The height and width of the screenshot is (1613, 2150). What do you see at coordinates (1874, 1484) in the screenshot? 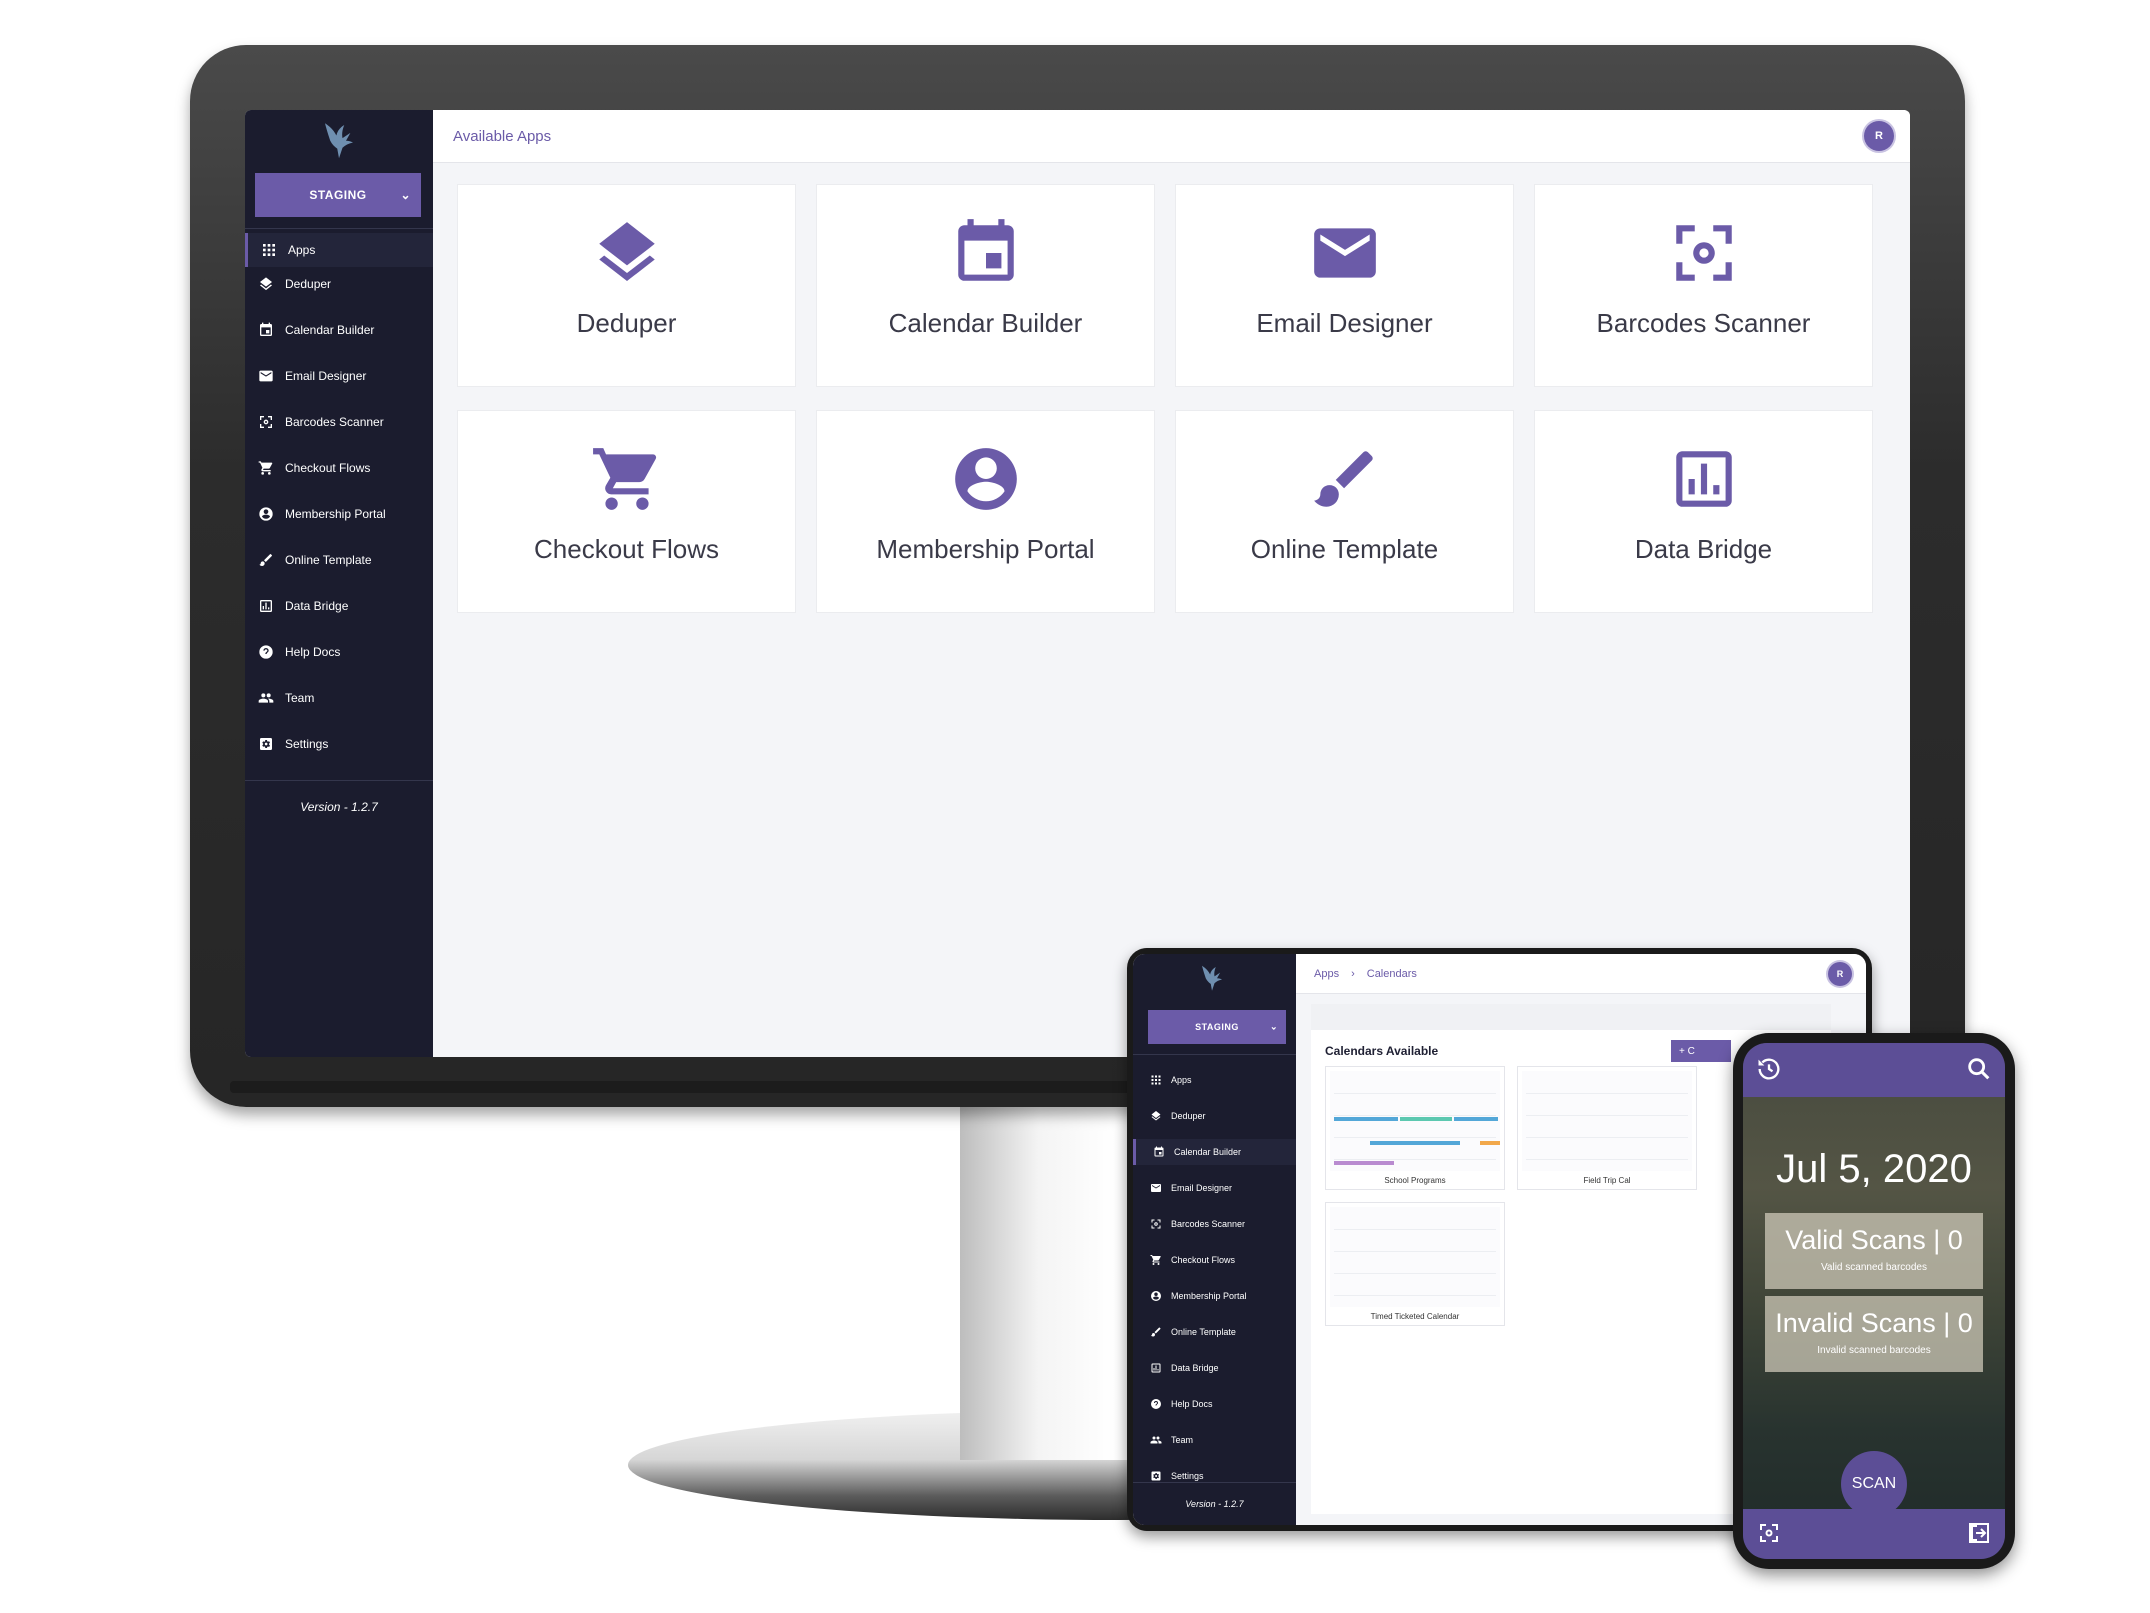
I see `scan-button: SCAN` at bounding box center [1874, 1484].